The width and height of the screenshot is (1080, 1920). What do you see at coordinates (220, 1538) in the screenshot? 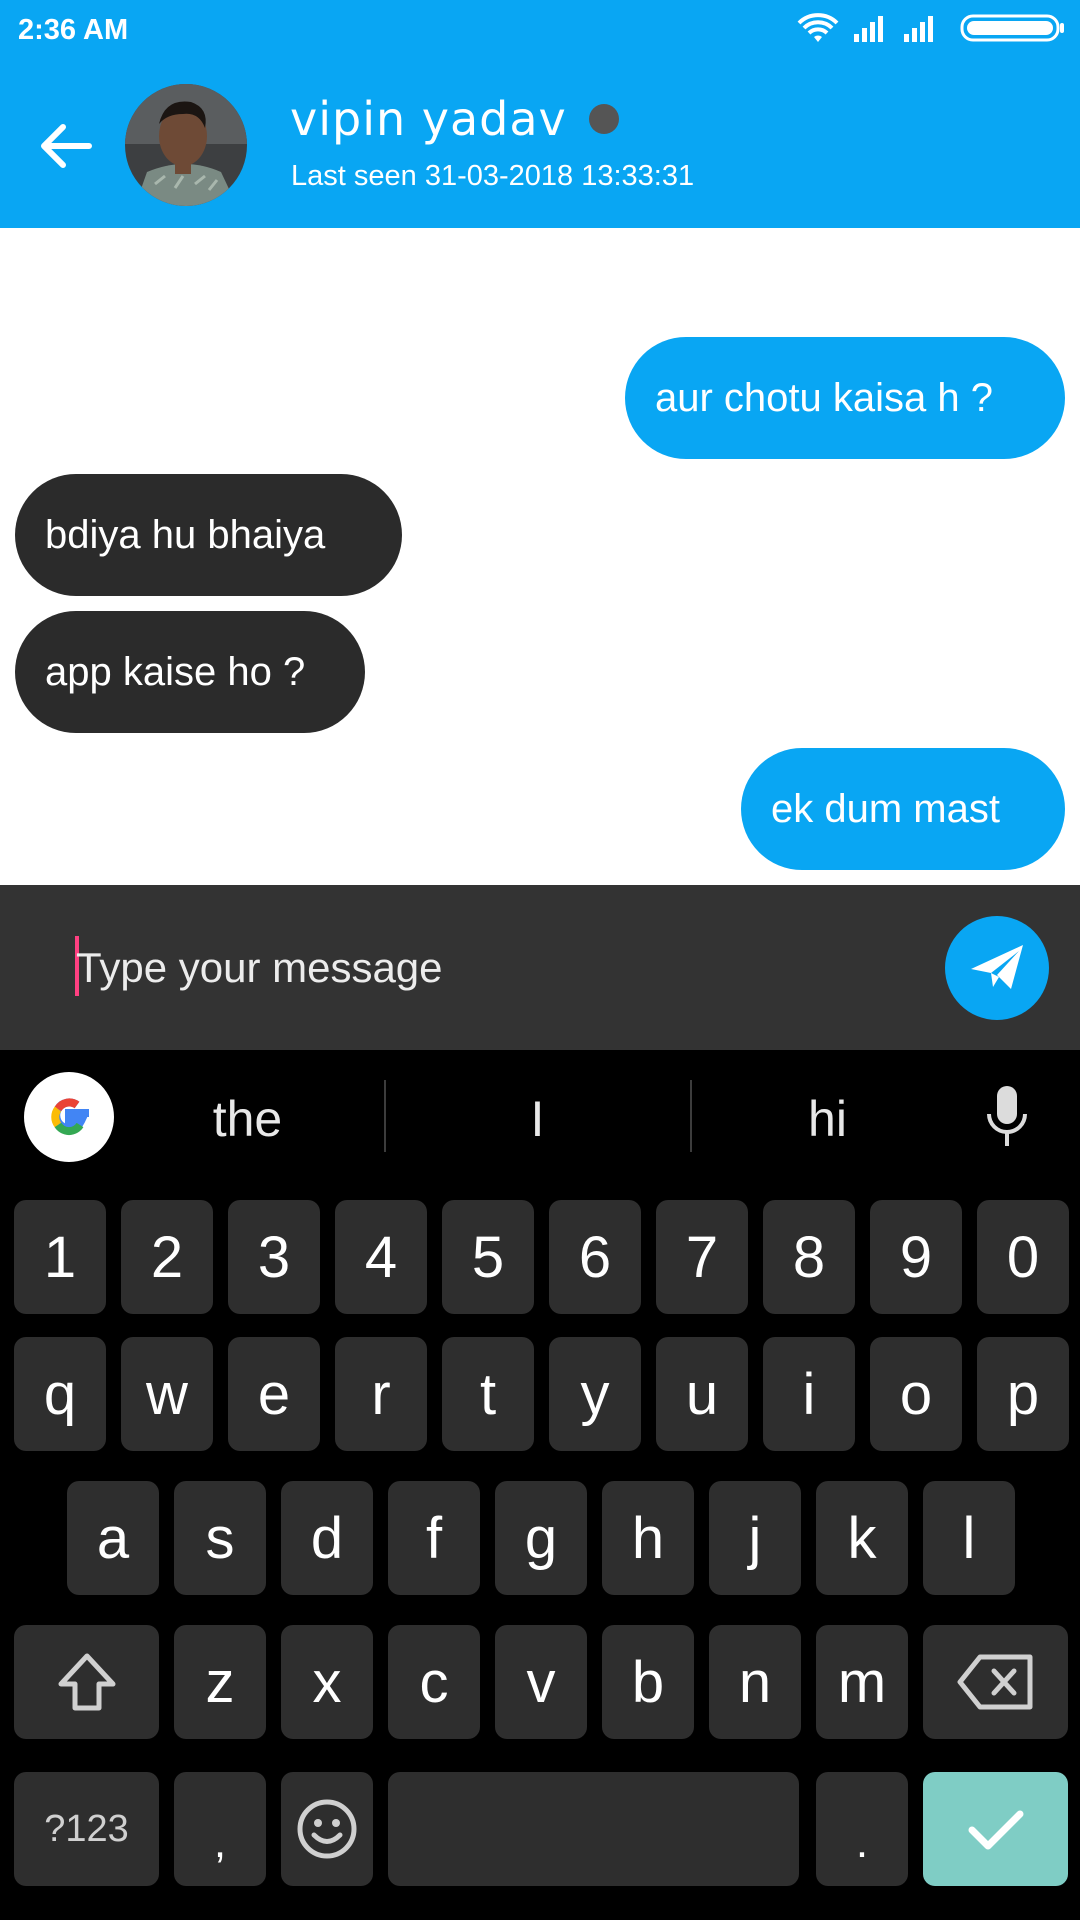
I see `key-s: s` at bounding box center [220, 1538].